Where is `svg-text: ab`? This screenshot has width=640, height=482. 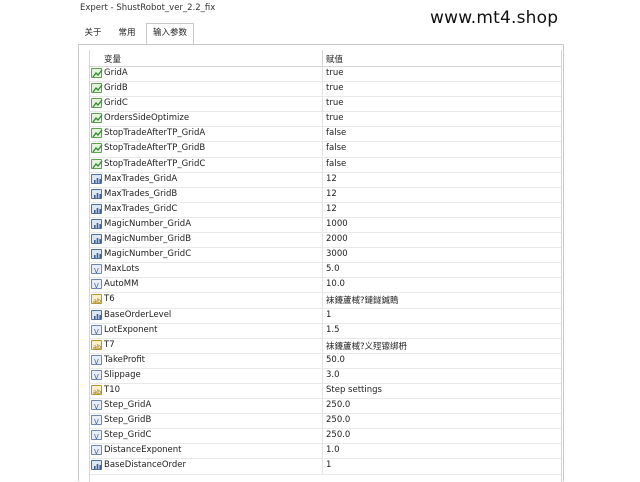 svg-text: ab is located at coordinates (97, 301).